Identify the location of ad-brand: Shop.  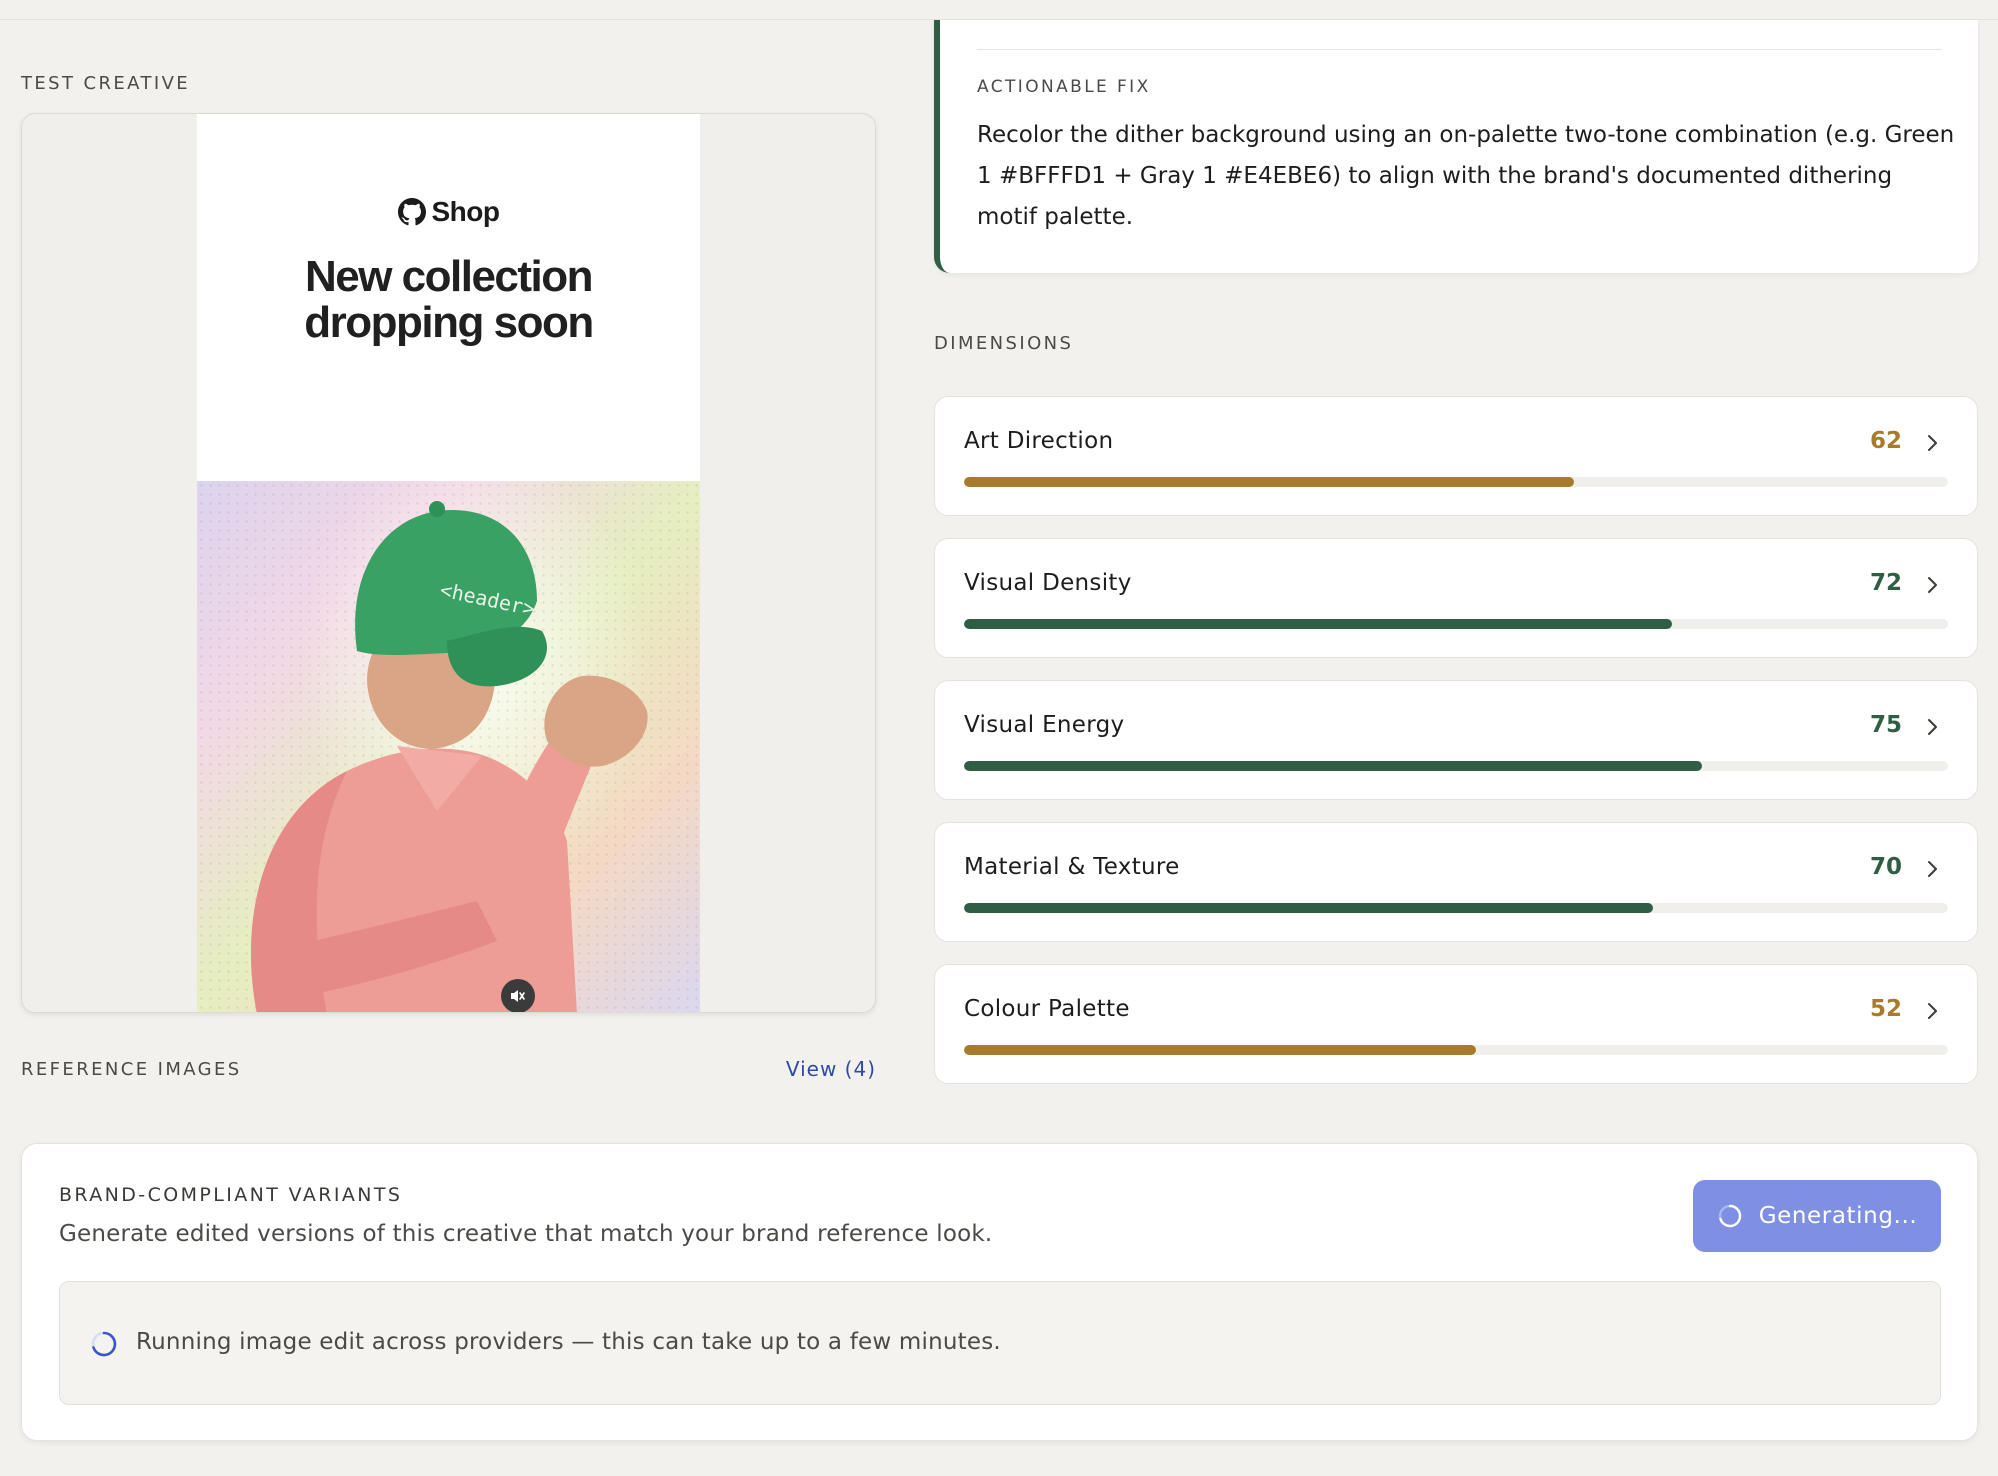
(448, 212).